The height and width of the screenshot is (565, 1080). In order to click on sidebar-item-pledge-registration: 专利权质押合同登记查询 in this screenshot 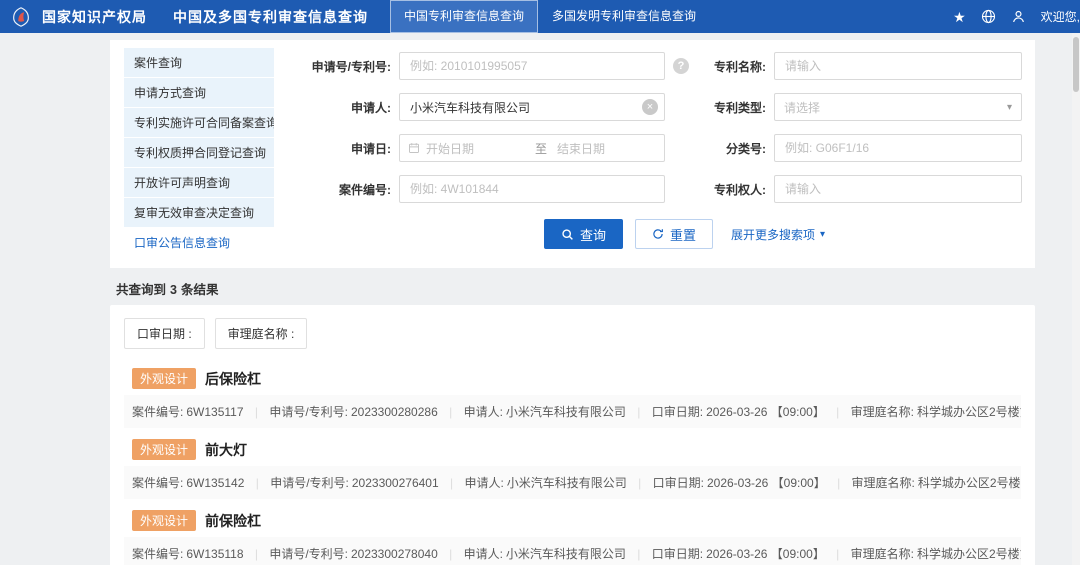, I will do `click(199, 153)`.